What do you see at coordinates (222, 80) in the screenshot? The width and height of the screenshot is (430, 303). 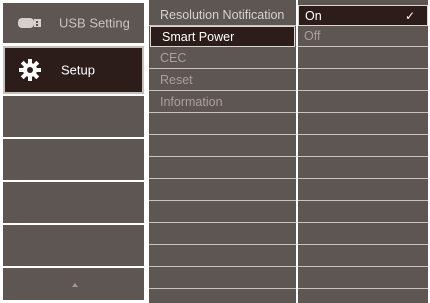 I see `submenu-item-reset: Reset` at bounding box center [222, 80].